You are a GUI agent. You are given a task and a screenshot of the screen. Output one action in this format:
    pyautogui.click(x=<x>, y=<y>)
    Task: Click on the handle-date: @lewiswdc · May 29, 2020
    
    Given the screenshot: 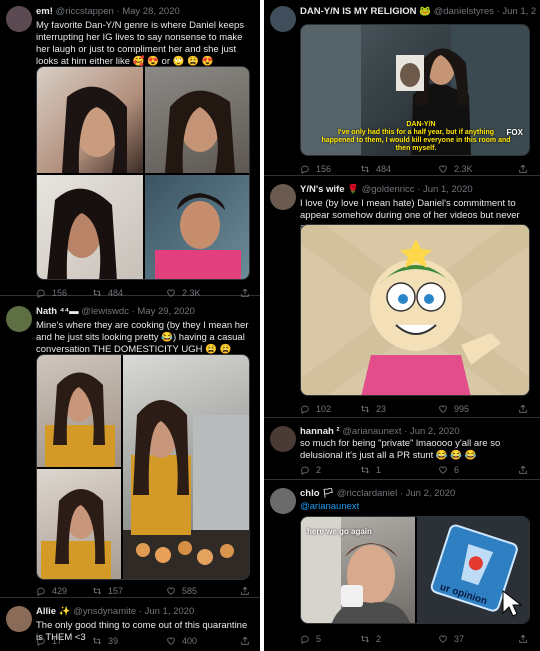 What is the action you would take?
    pyautogui.click(x=138, y=311)
    